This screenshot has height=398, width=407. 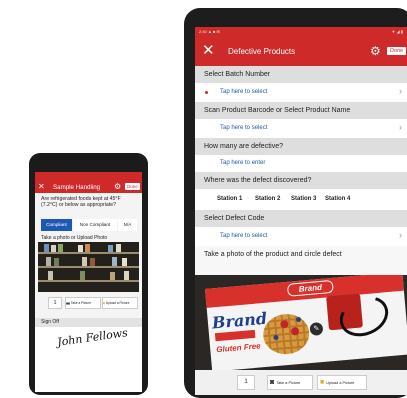 I want to click on station-row: Station 1 Station 2 Station 3 Station 4, so click(x=301, y=199).